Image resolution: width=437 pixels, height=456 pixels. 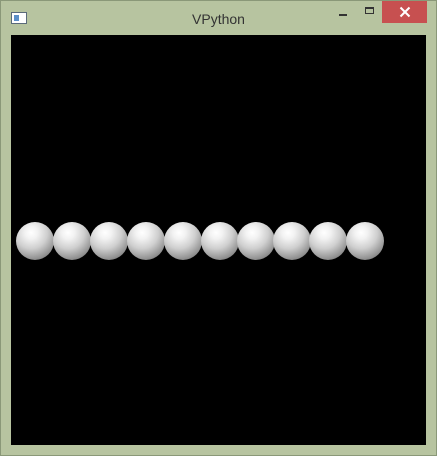 I want to click on maximize-icon, so click(x=369, y=10).